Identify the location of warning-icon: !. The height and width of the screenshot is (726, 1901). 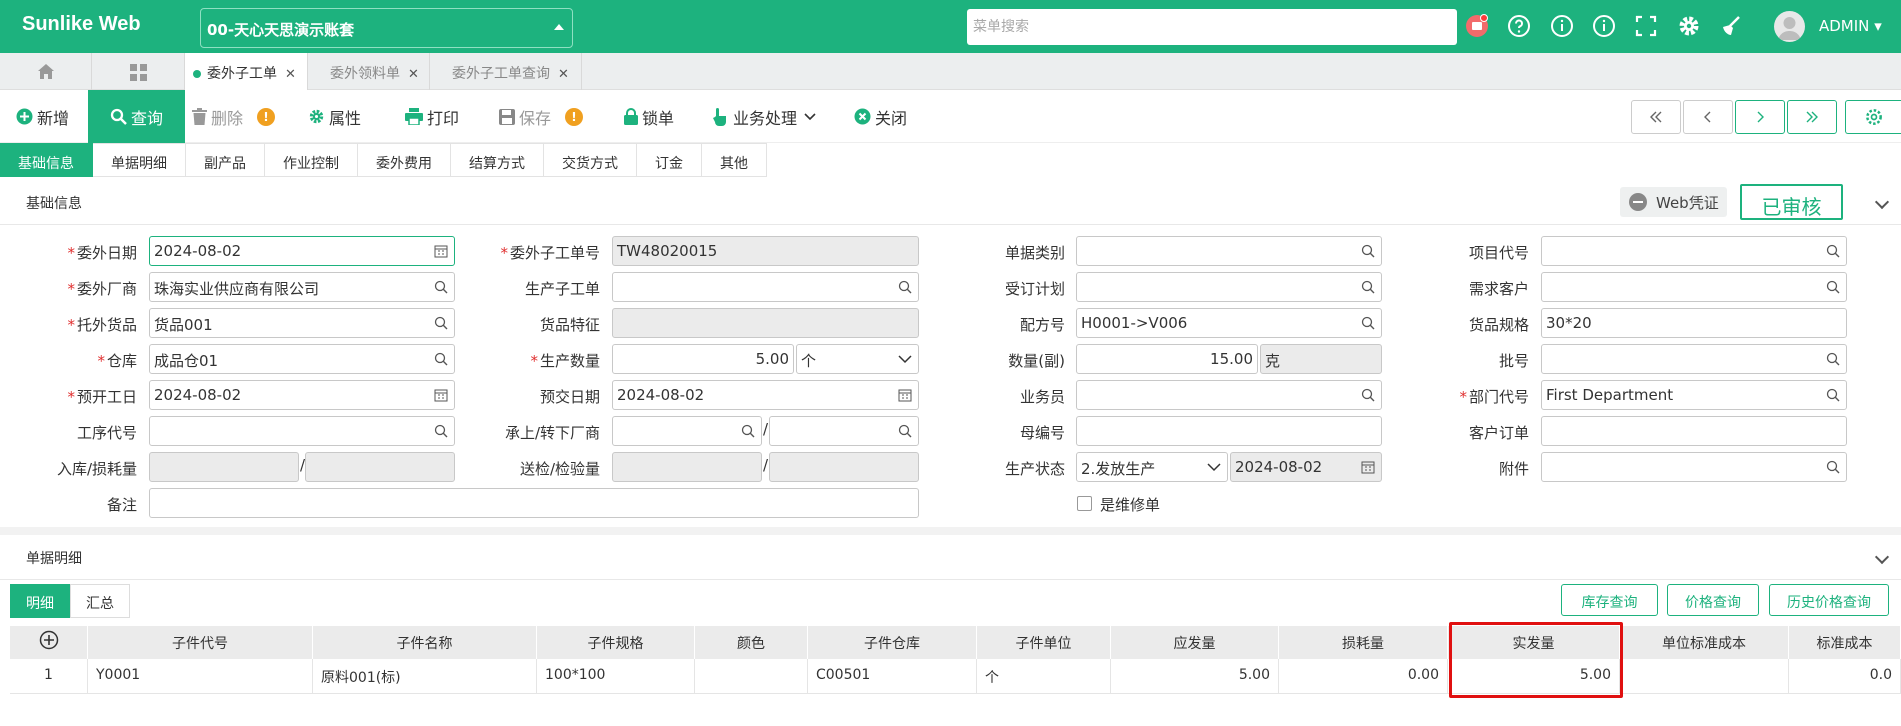
(574, 116).